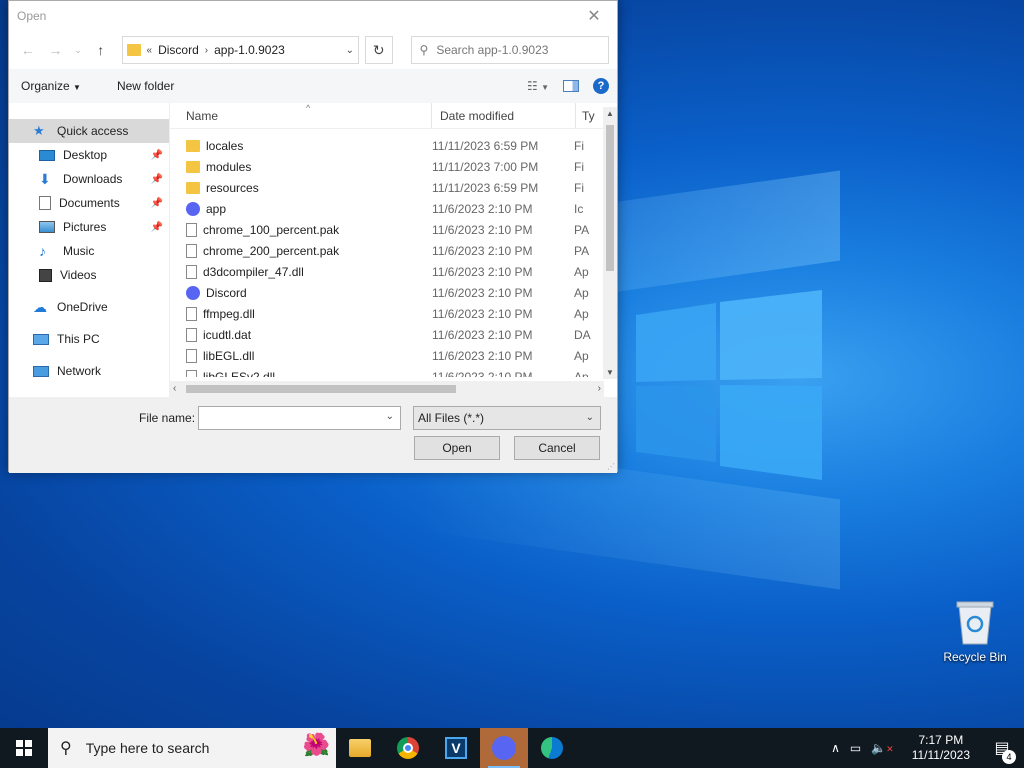 The width and height of the screenshot is (1024, 768). Describe the element at coordinates (855, 748) in the screenshot. I see `network-icon: ▭` at that location.